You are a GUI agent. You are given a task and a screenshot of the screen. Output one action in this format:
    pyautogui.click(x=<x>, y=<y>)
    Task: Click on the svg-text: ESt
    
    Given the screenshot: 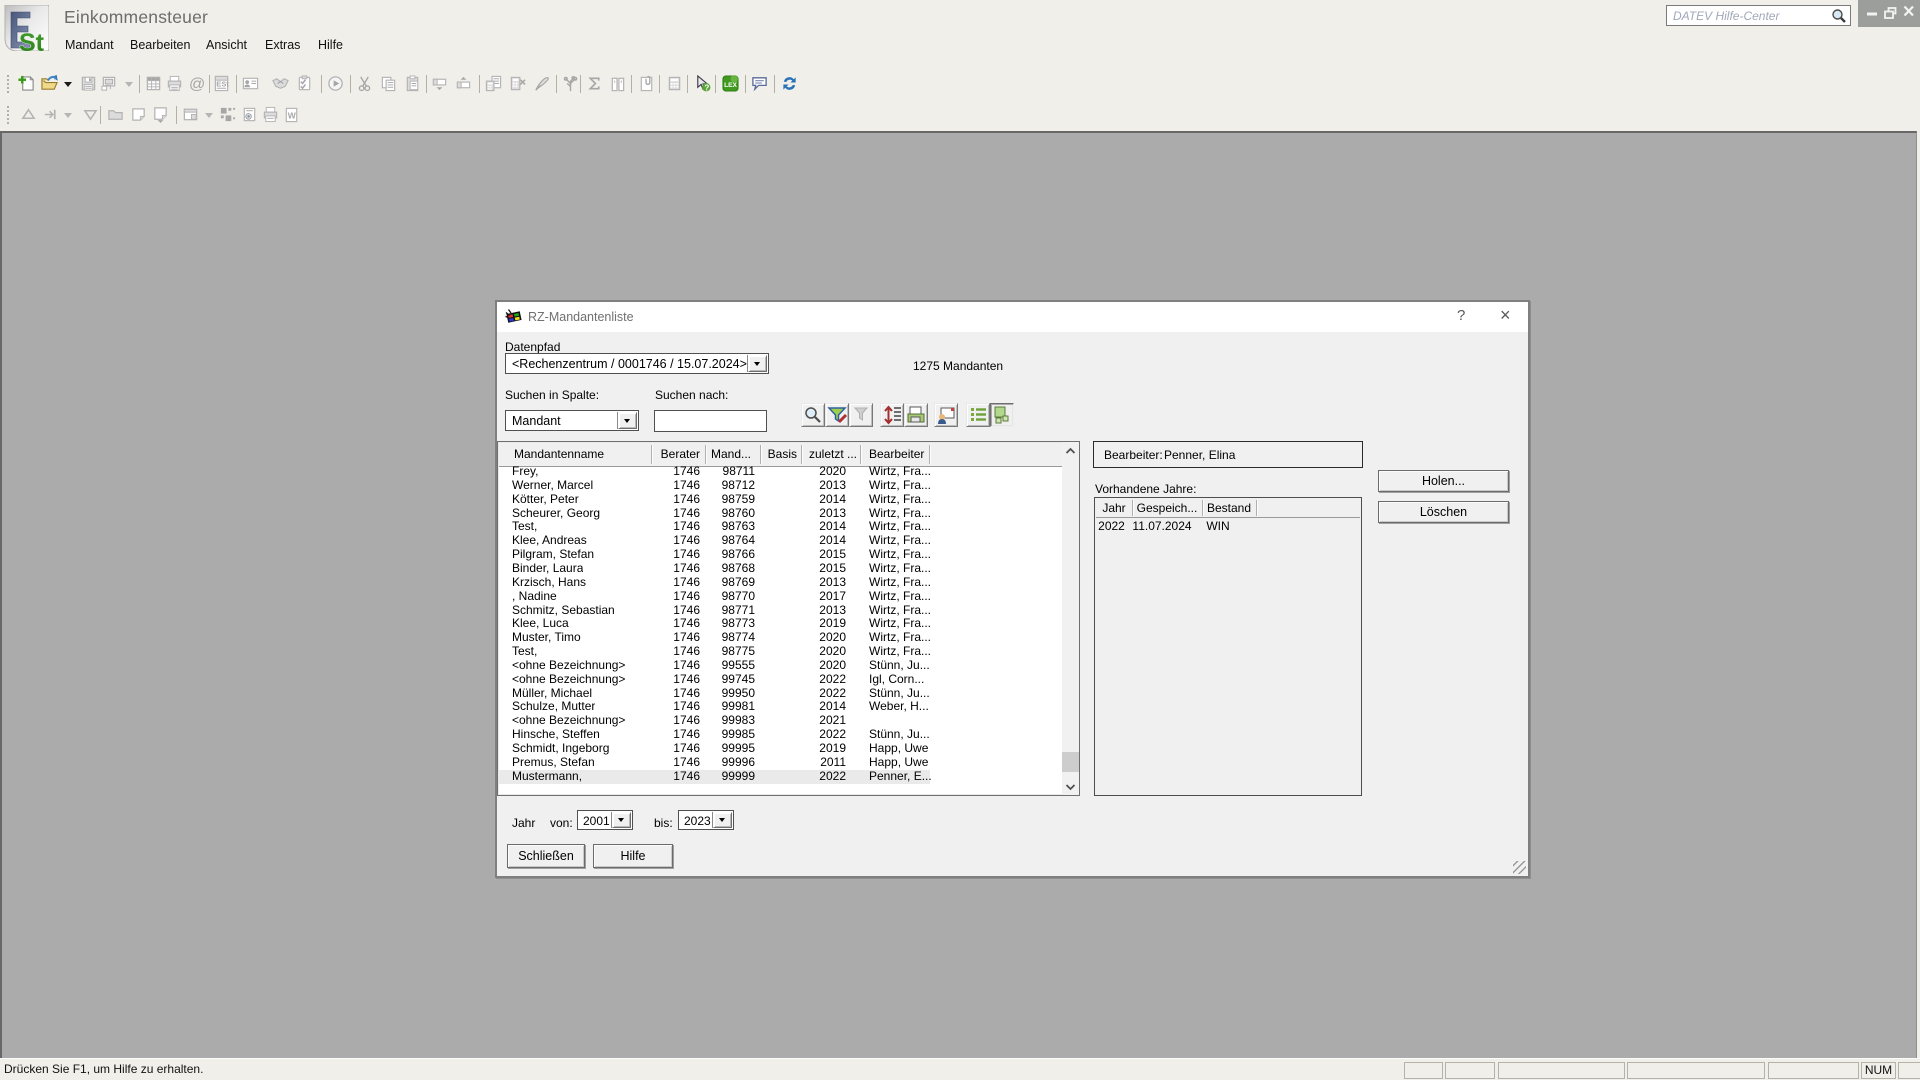 What is the action you would take?
    pyautogui.click(x=222, y=83)
    